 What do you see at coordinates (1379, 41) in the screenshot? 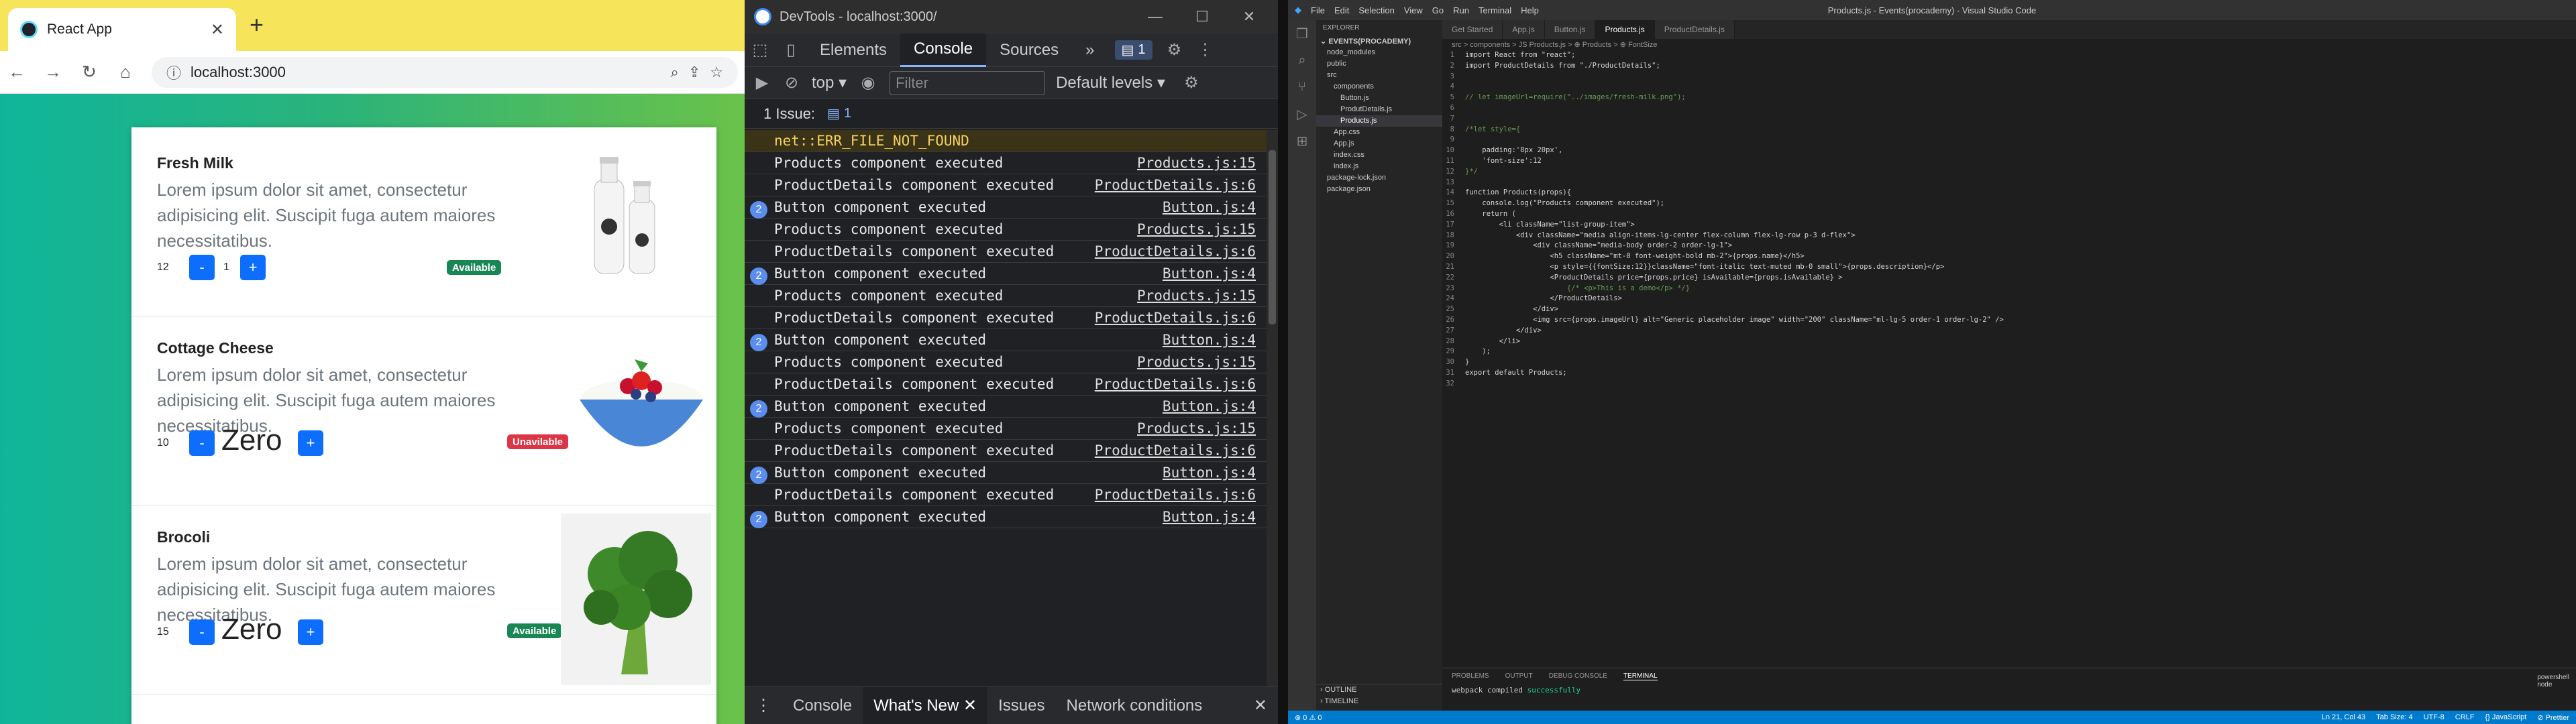
I see `workspace-folder: ⌄ EVENTS(PROCADEMY)` at bounding box center [1379, 41].